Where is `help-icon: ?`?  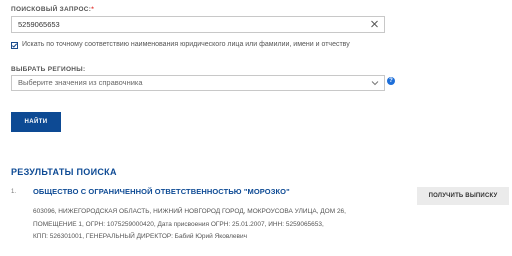
help-icon: ? is located at coordinates (391, 81).